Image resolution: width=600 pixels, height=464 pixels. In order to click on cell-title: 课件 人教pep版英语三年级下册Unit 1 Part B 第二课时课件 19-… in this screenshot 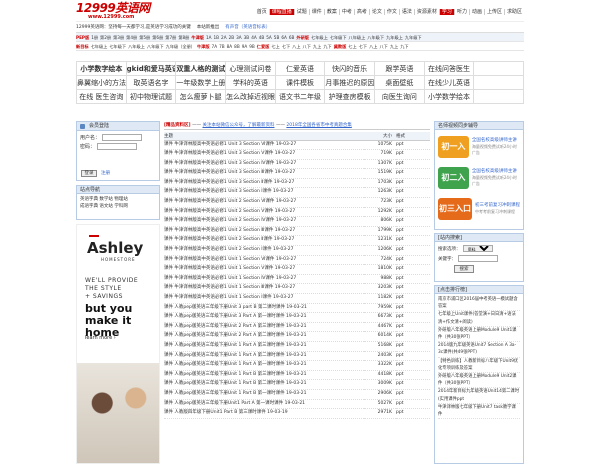, I will do `click(264, 384)`.